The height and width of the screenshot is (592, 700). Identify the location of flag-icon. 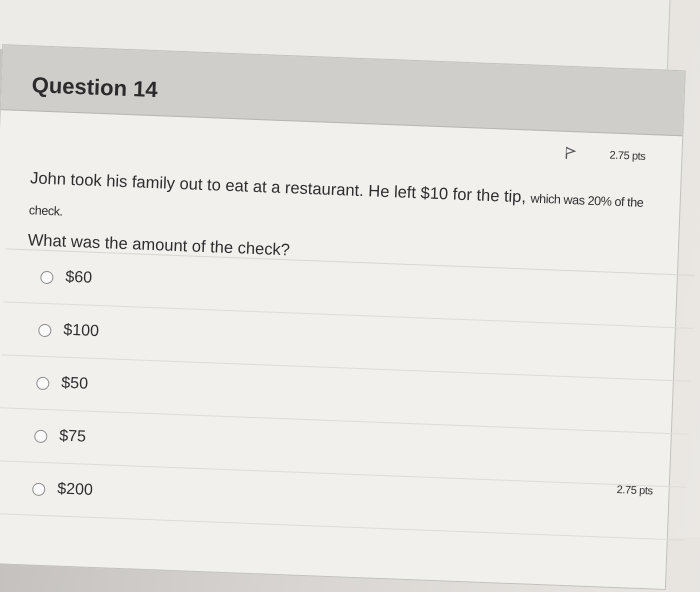
(570, 153).